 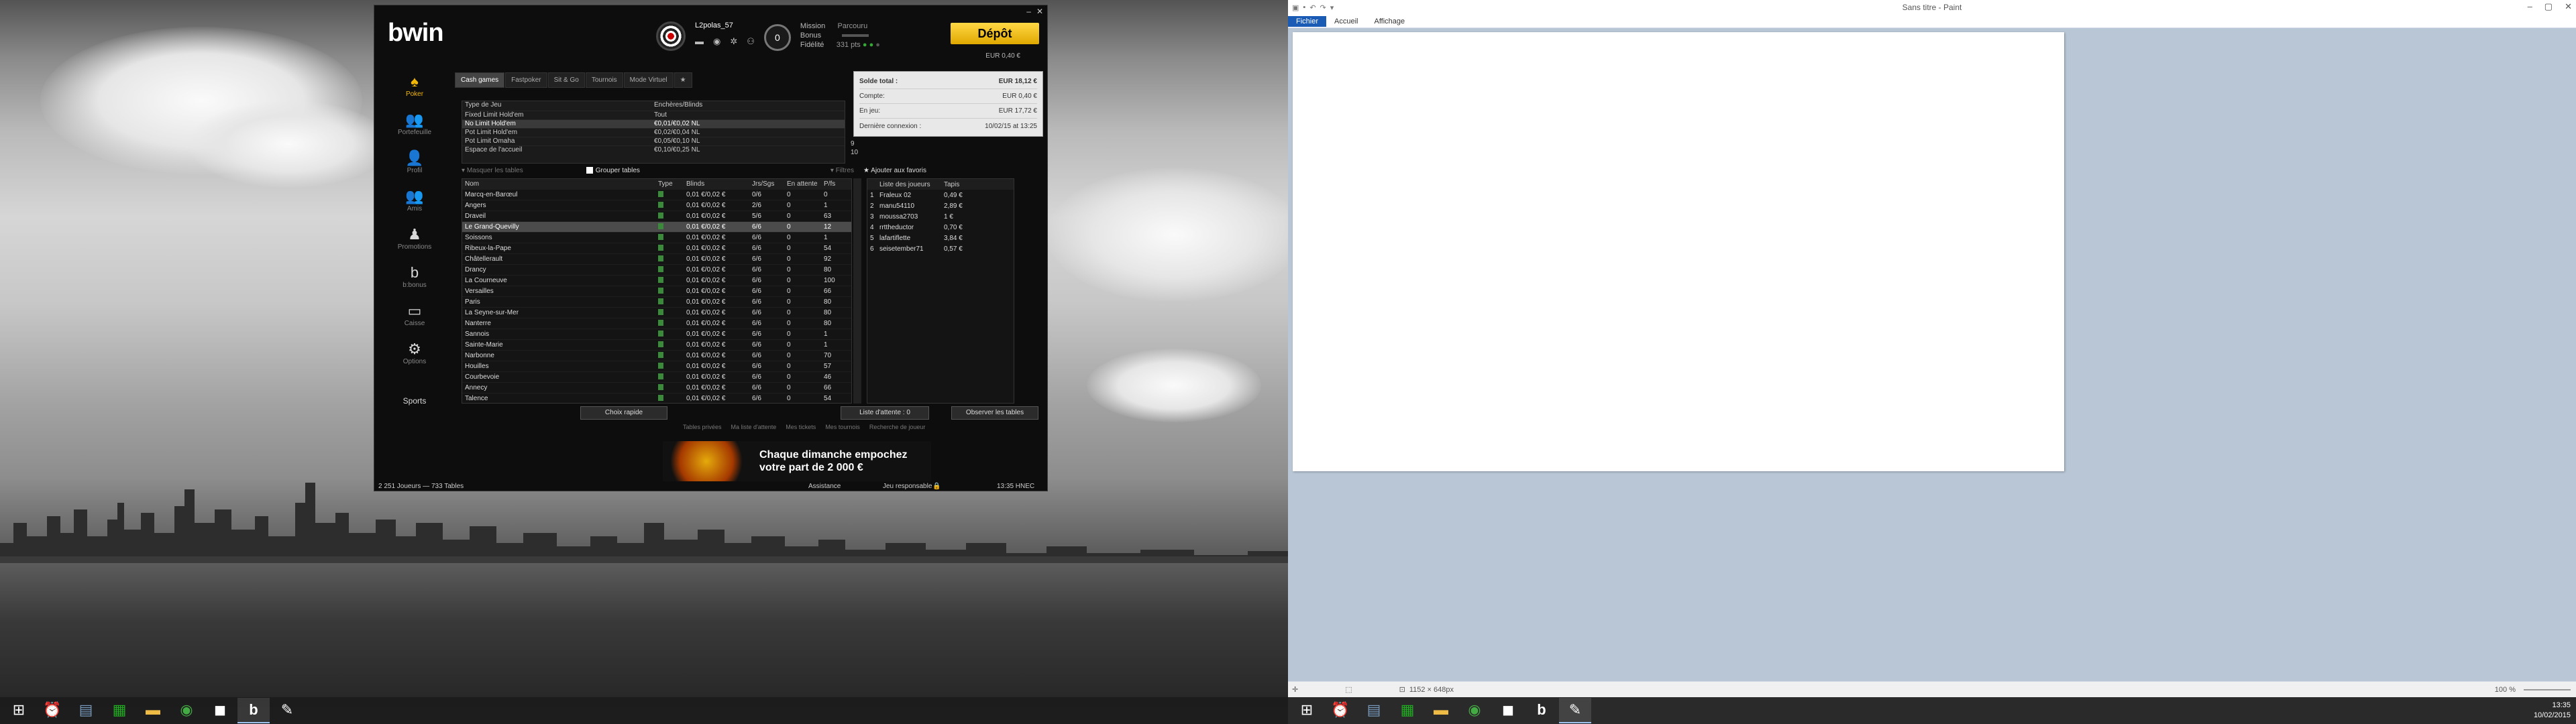 What do you see at coordinates (824, 486) in the screenshot?
I see `assistance-link: Assistance` at bounding box center [824, 486].